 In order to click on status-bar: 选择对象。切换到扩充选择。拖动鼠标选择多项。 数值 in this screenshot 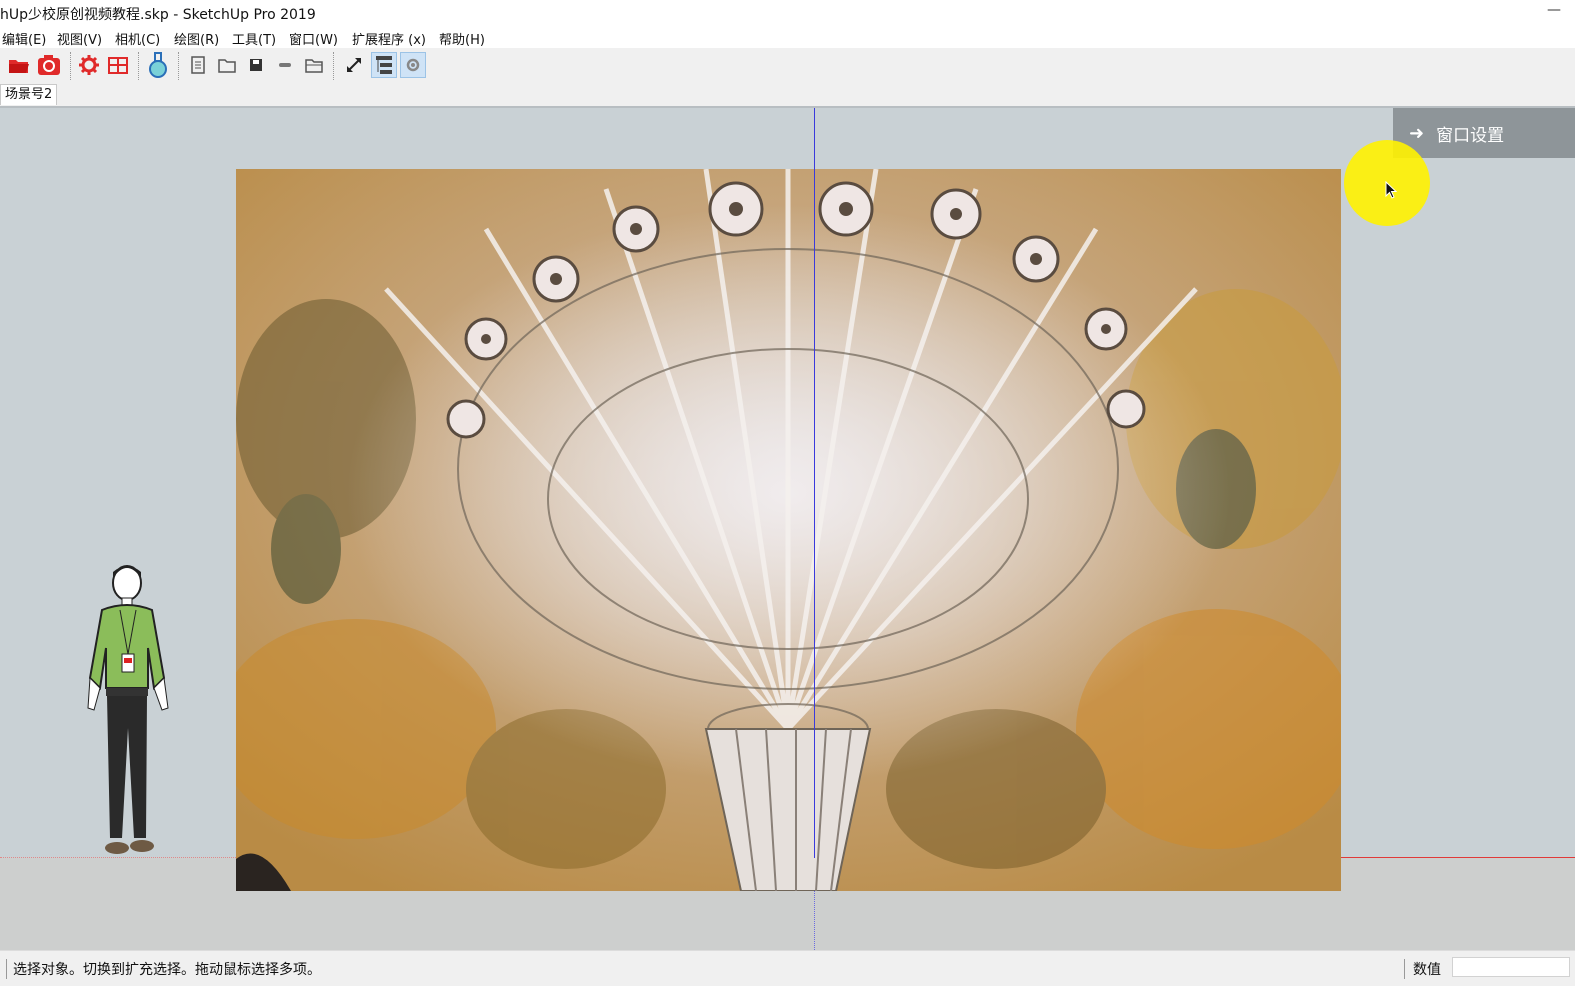, I will do `click(787, 968)`.